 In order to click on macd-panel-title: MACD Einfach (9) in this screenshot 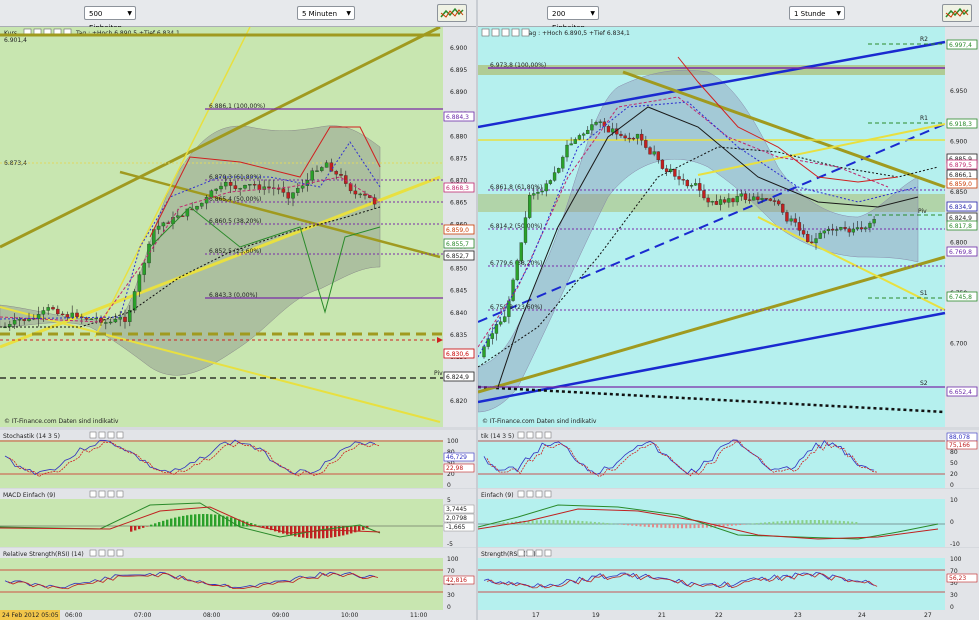, I will do `click(29, 495)`.